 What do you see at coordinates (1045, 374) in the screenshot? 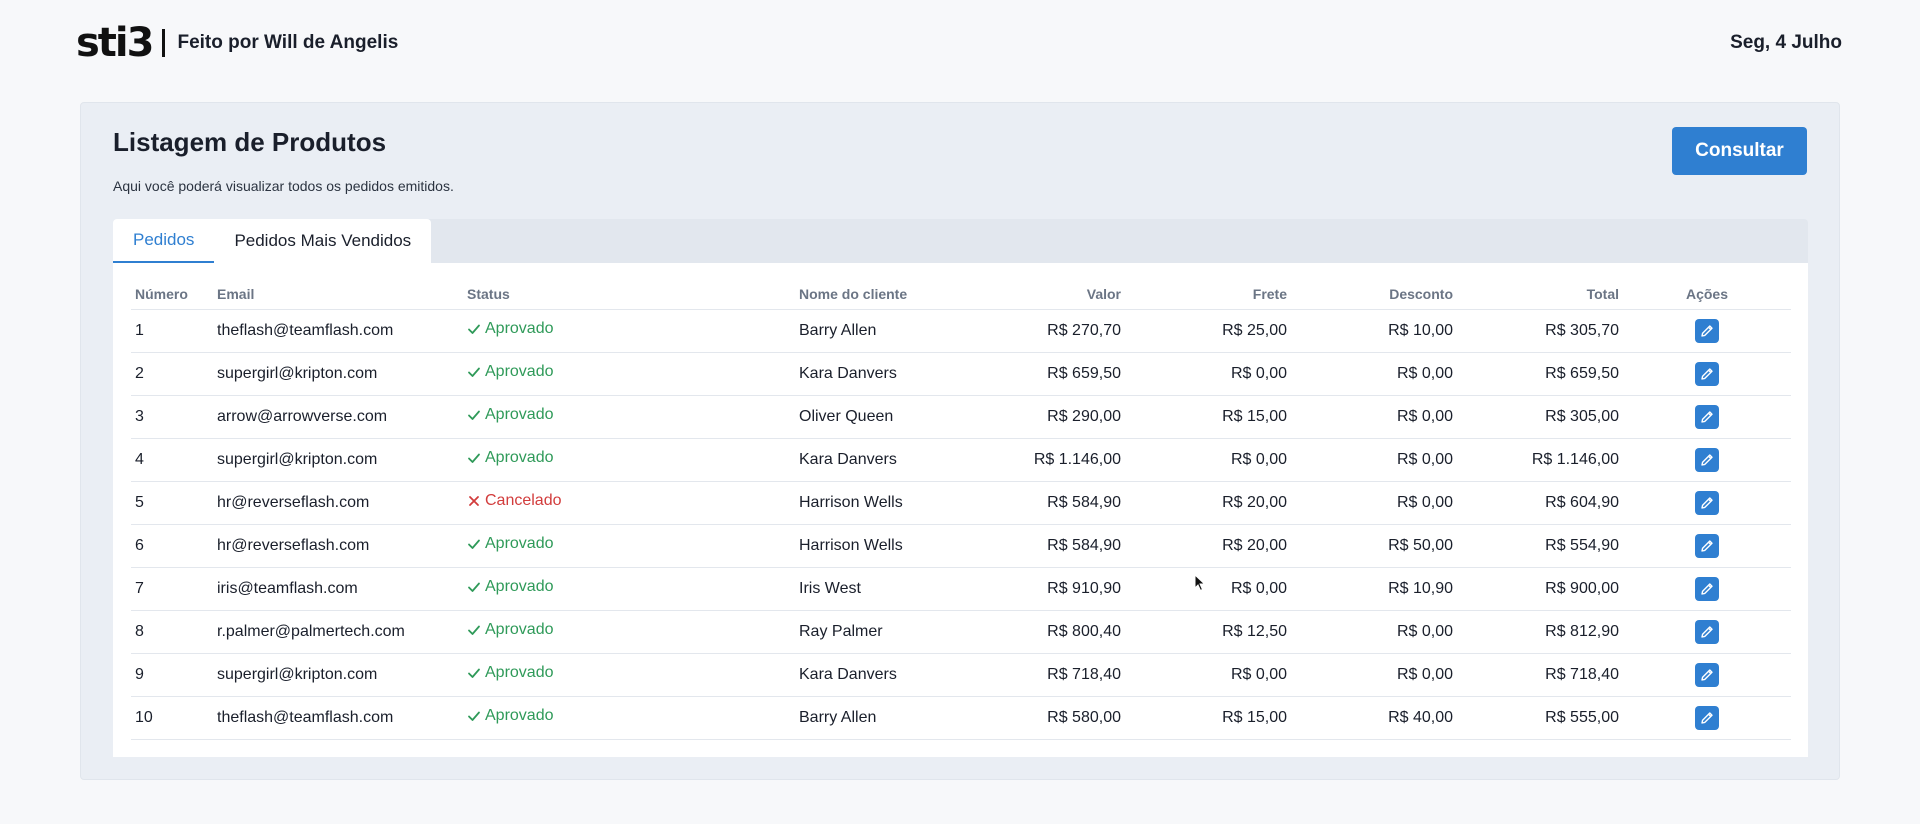
I see `cell-valor: R$ 659,50` at bounding box center [1045, 374].